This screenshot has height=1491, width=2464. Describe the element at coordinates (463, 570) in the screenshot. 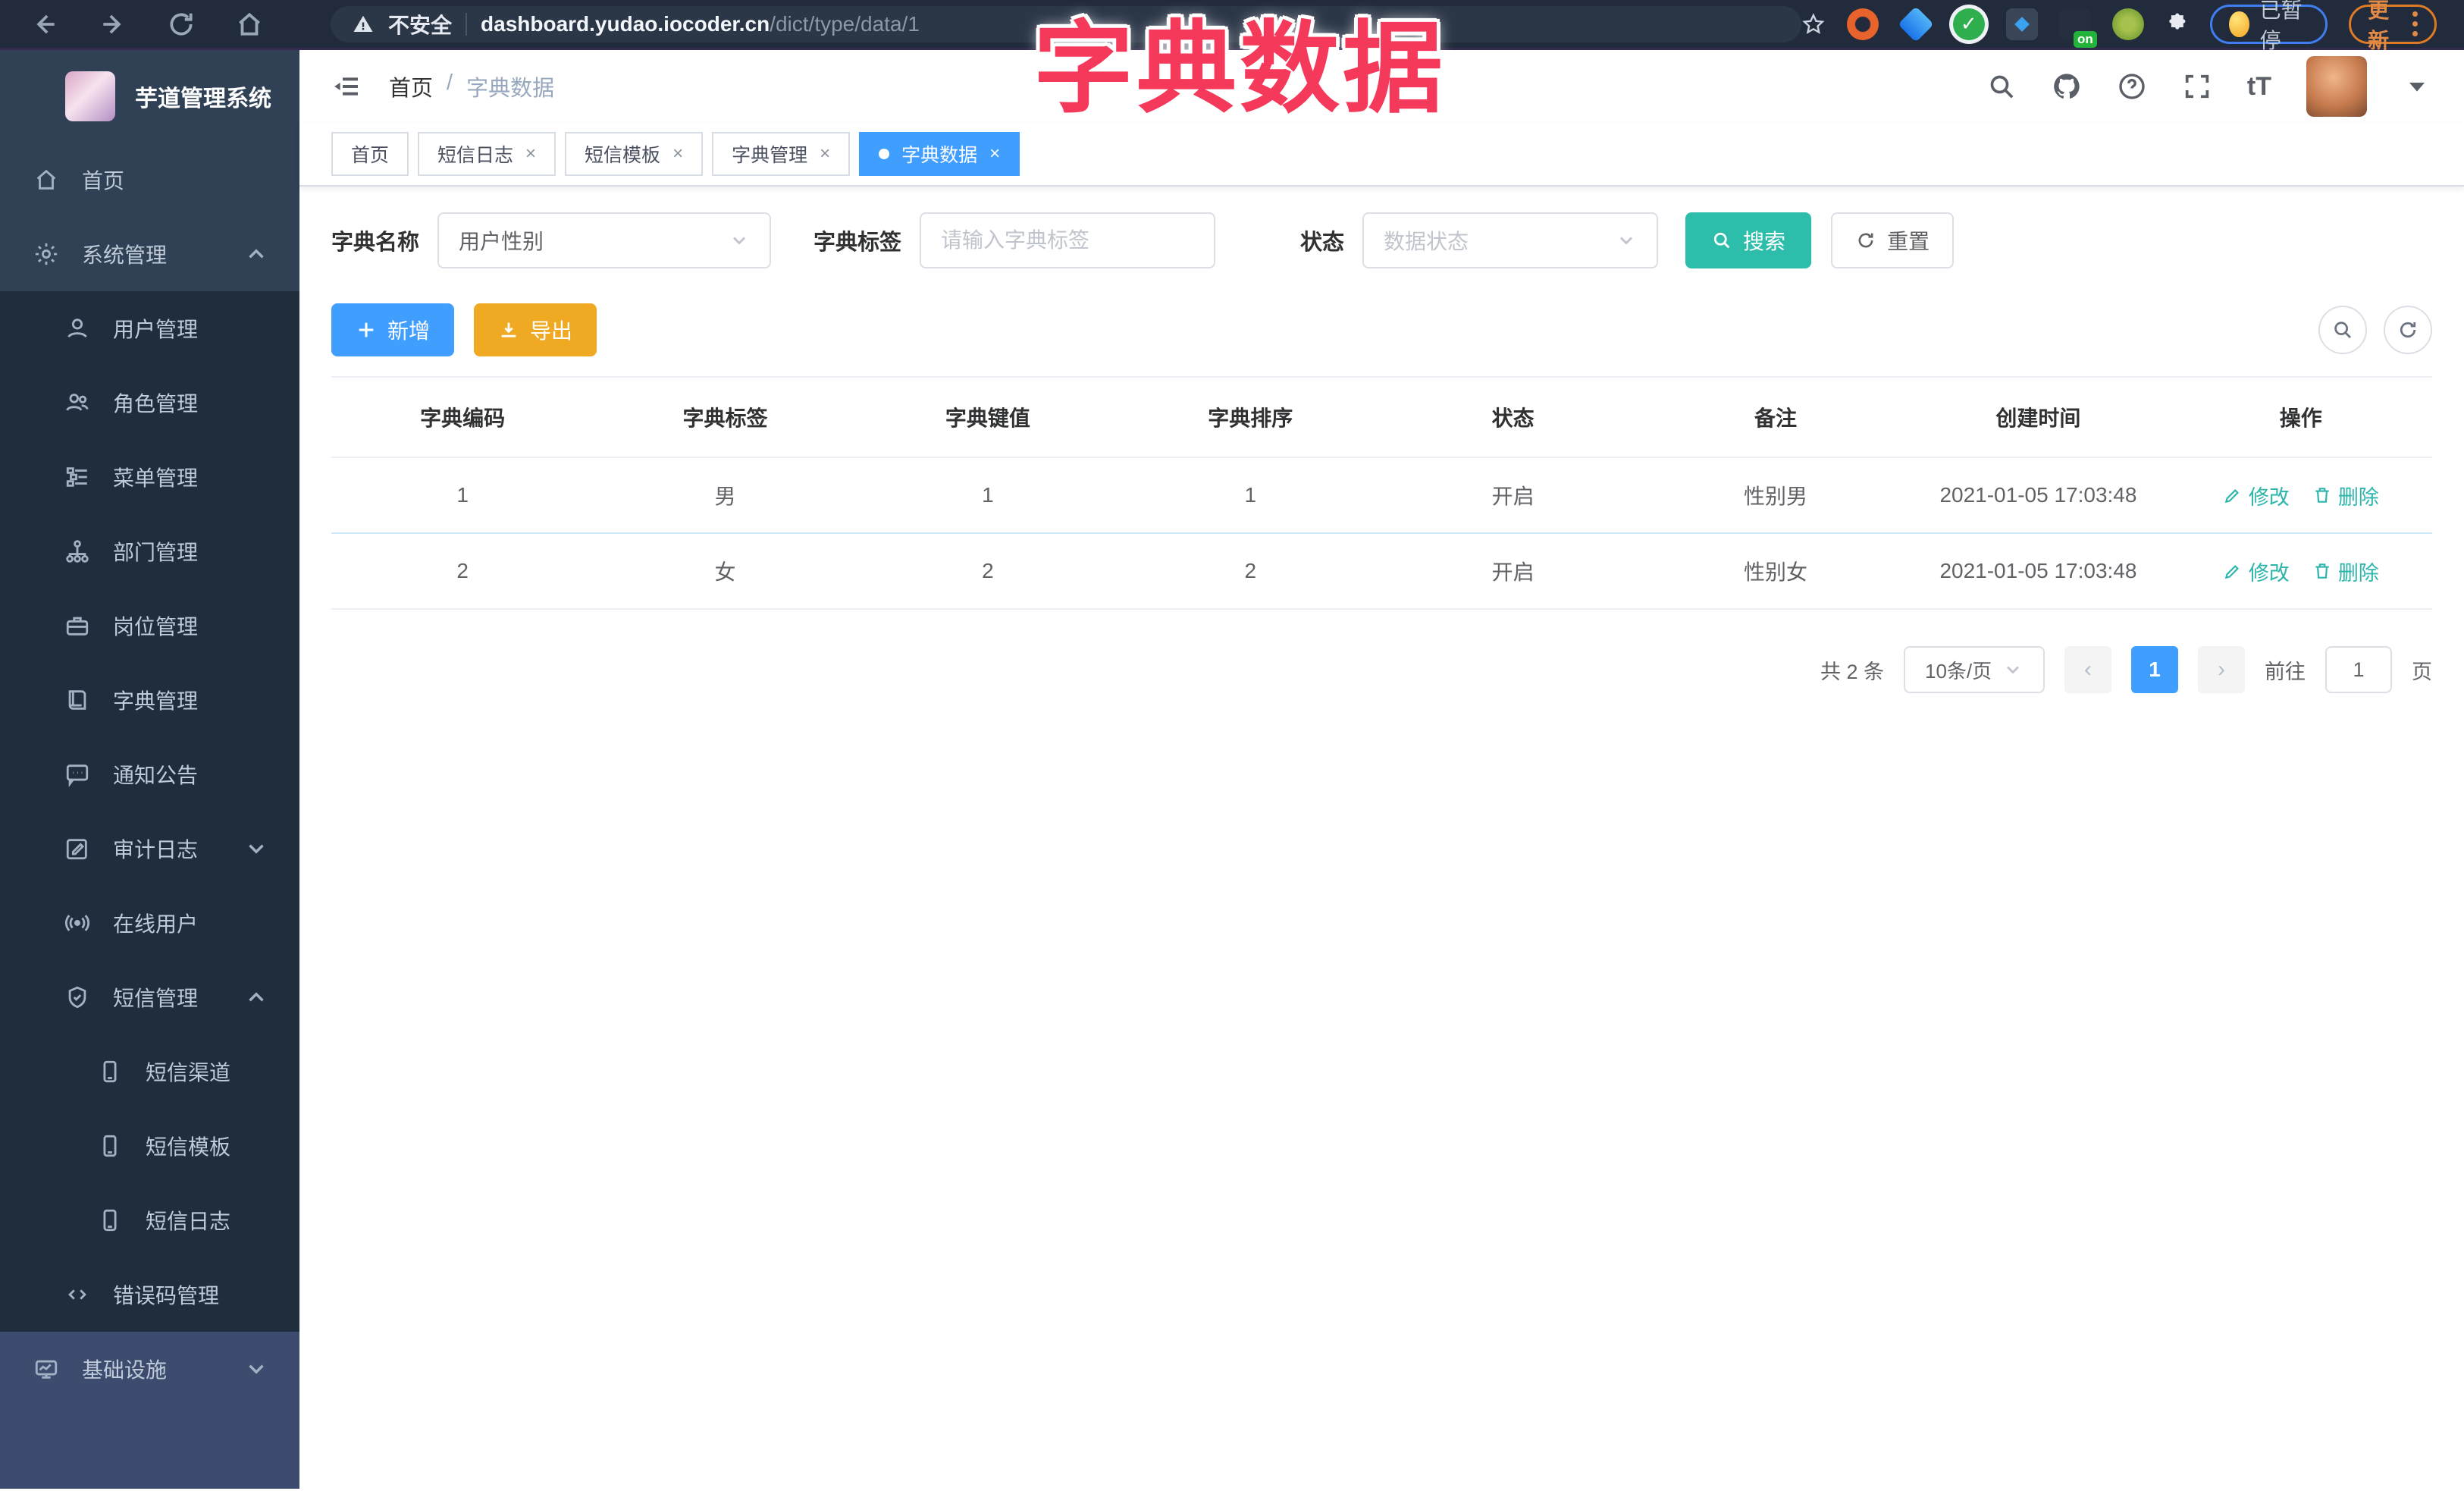

I see `cell-code: 2` at that location.